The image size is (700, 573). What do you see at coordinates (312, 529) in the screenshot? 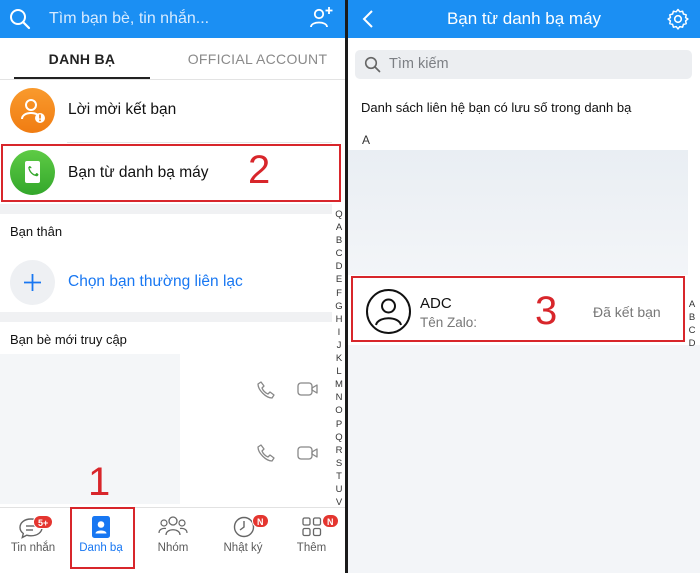
I see `grid-icon` at bounding box center [312, 529].